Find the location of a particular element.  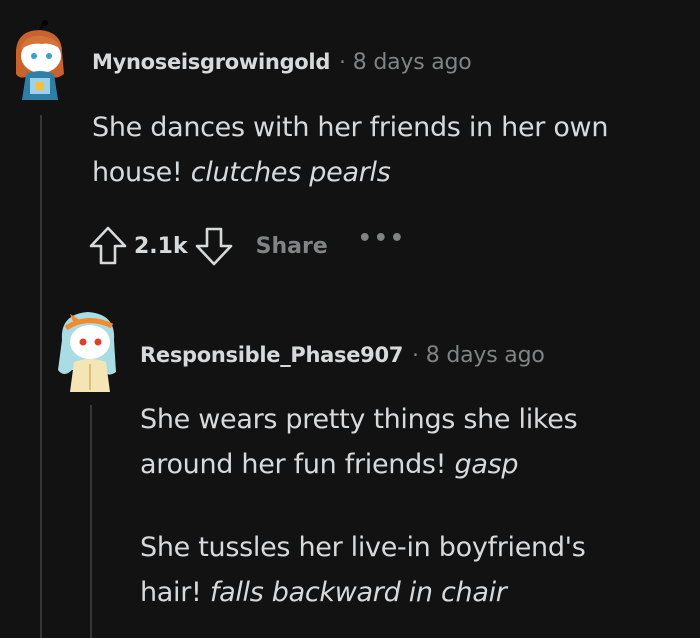

comment-line: hair! falls backward in chair is located at coordinates (363, 592).